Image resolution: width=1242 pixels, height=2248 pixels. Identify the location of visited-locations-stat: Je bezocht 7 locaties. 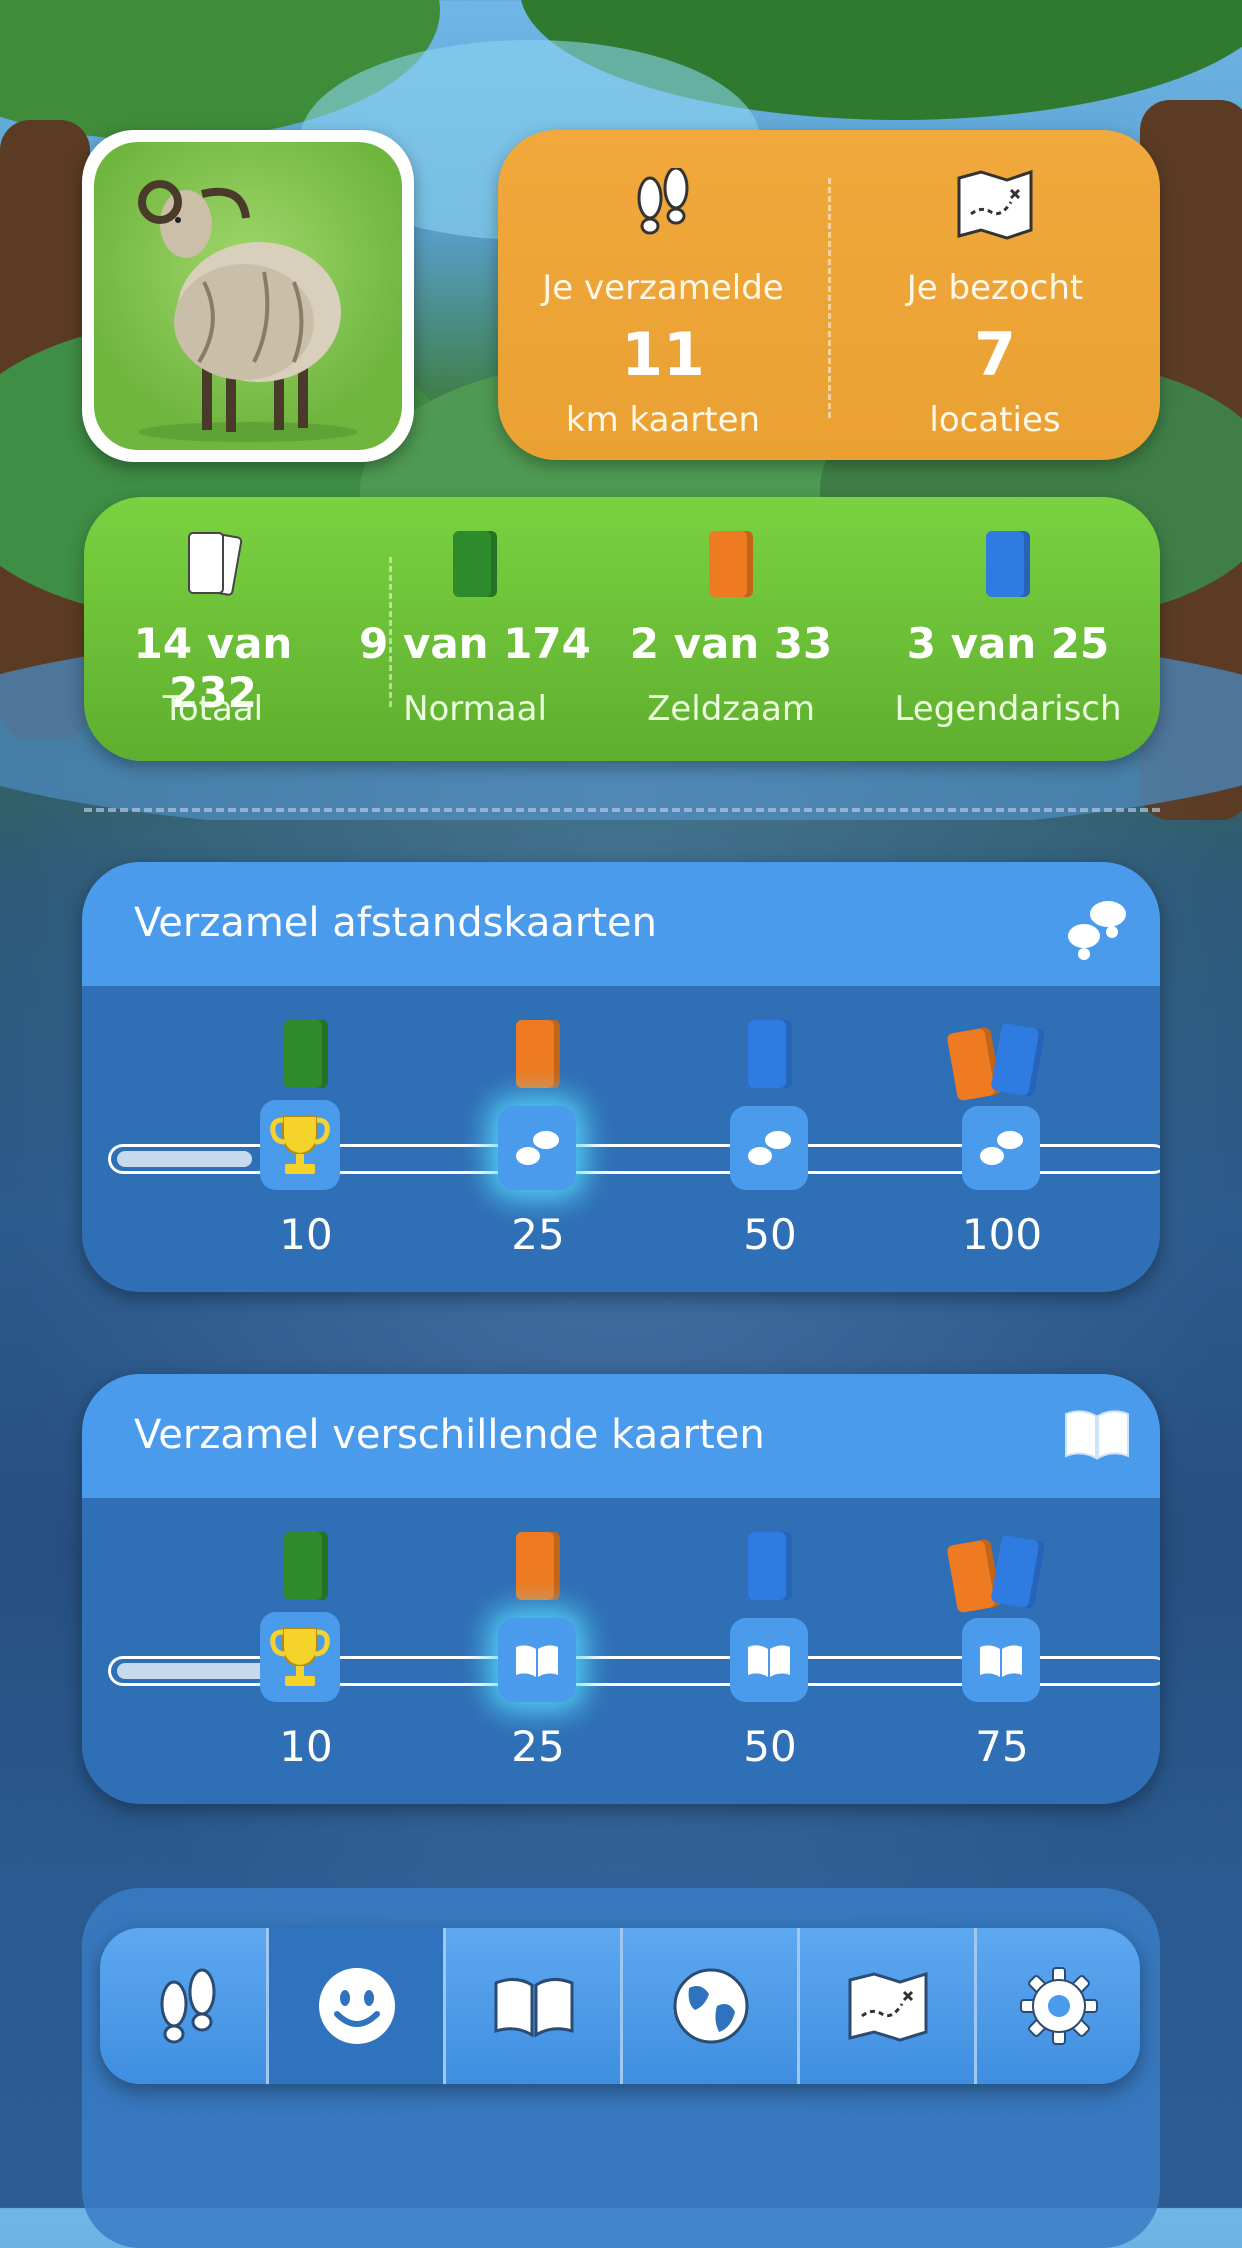
(995, 295).